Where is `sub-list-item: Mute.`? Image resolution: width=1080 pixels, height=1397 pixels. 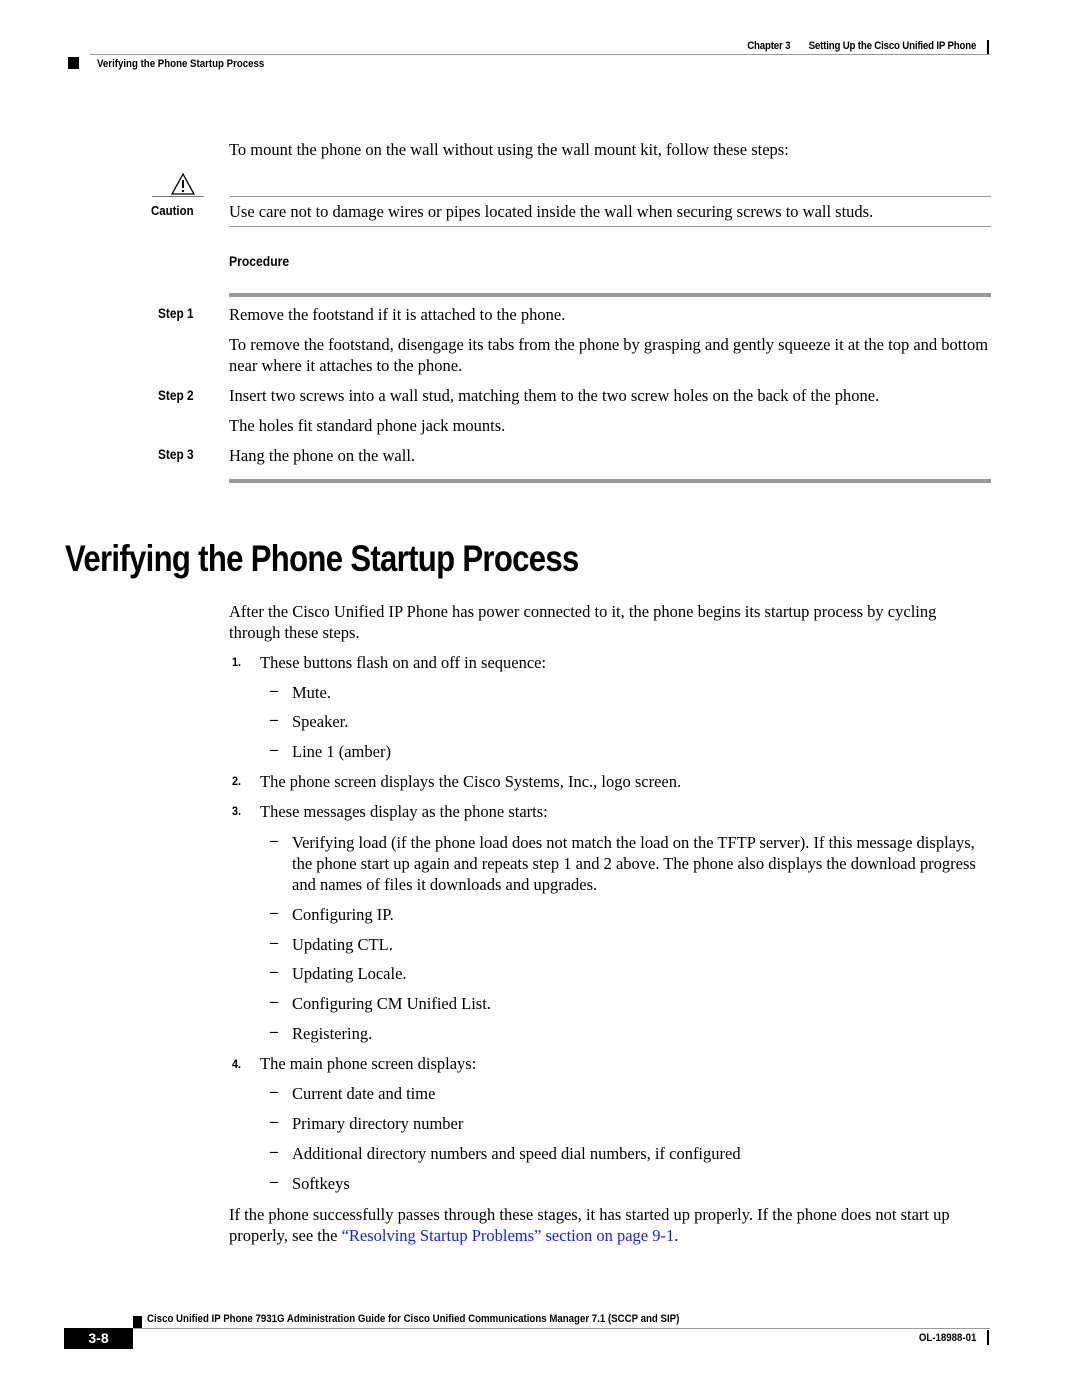
sub-list-item: Mute. is located at coordinates (311, 692).